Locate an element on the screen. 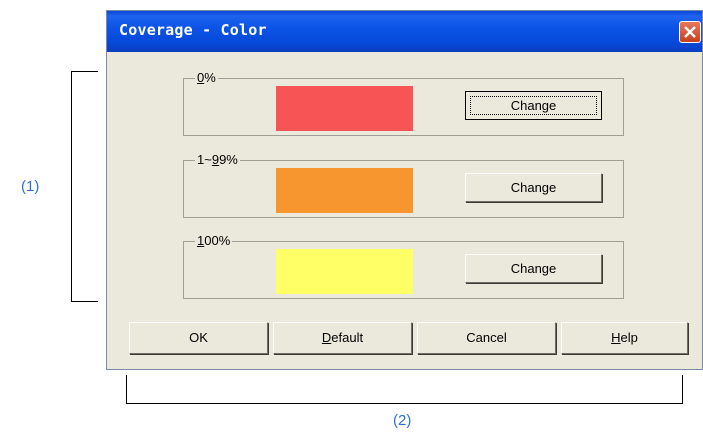  color-swatch-1-99-percent is located at coordinates (344, 190).